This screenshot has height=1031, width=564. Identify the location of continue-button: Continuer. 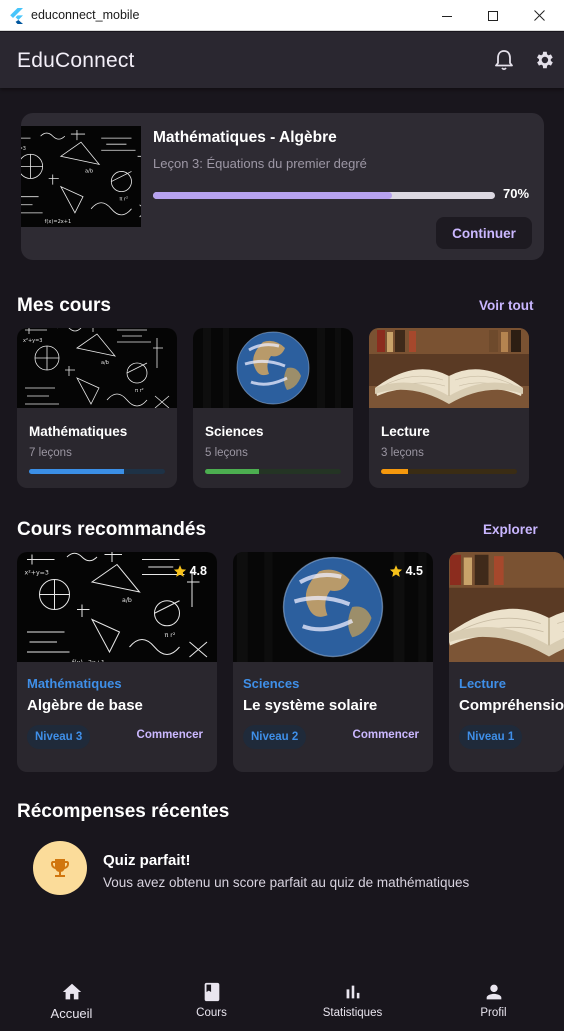
(484, 233).